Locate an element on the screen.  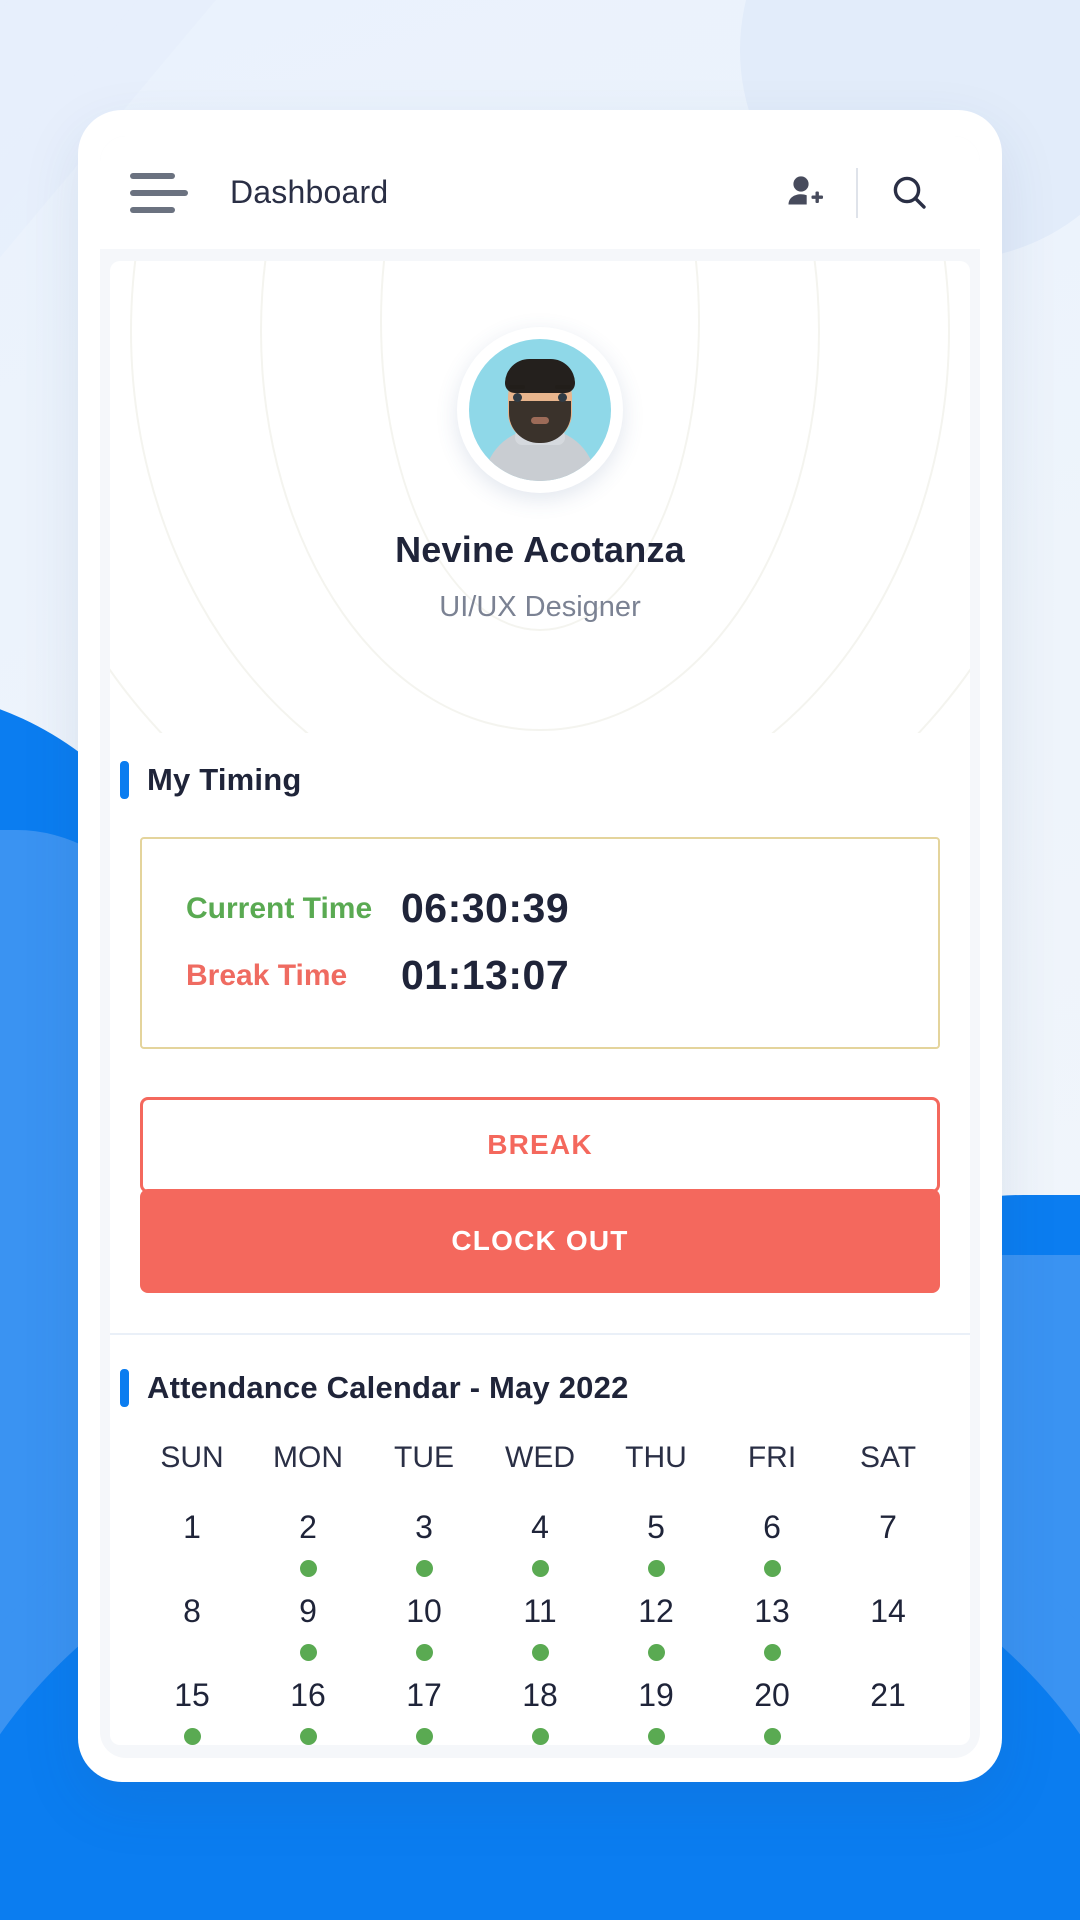
calendar-day-cell: 5 is located at coordinates (656, 1535).